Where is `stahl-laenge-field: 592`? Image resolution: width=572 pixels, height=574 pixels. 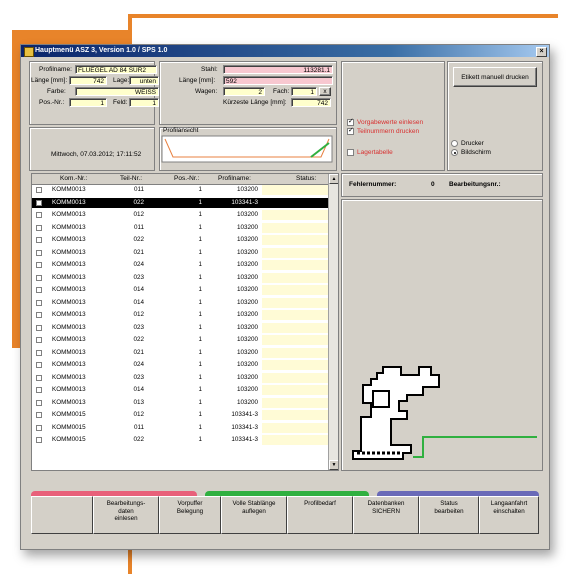
stahl-laenge-field: 592 is located at coordinates (278, 80).